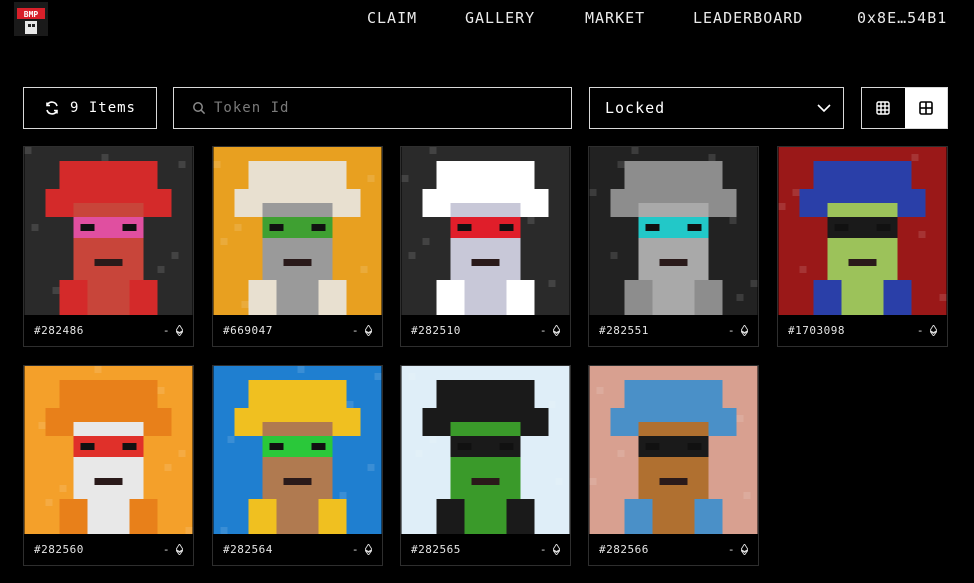 The image size is (974, 583). What do you see at coordinates (102, 108) in the screenshot?
I see `items-count-label: 9 Items` at bounding box center [102, 108].